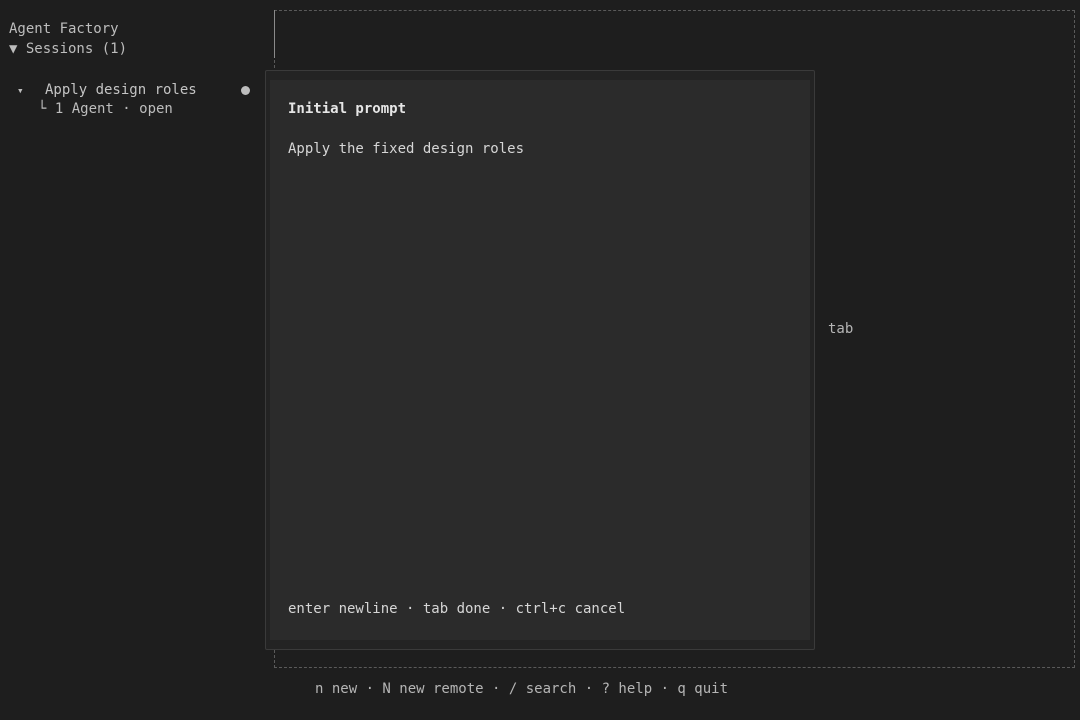 The width and height of the screenshot is (1080, 720). What do you see at coordinates (274, 34) in the screenshot?
I see `frame-edge` at bounding box center [274, 34].